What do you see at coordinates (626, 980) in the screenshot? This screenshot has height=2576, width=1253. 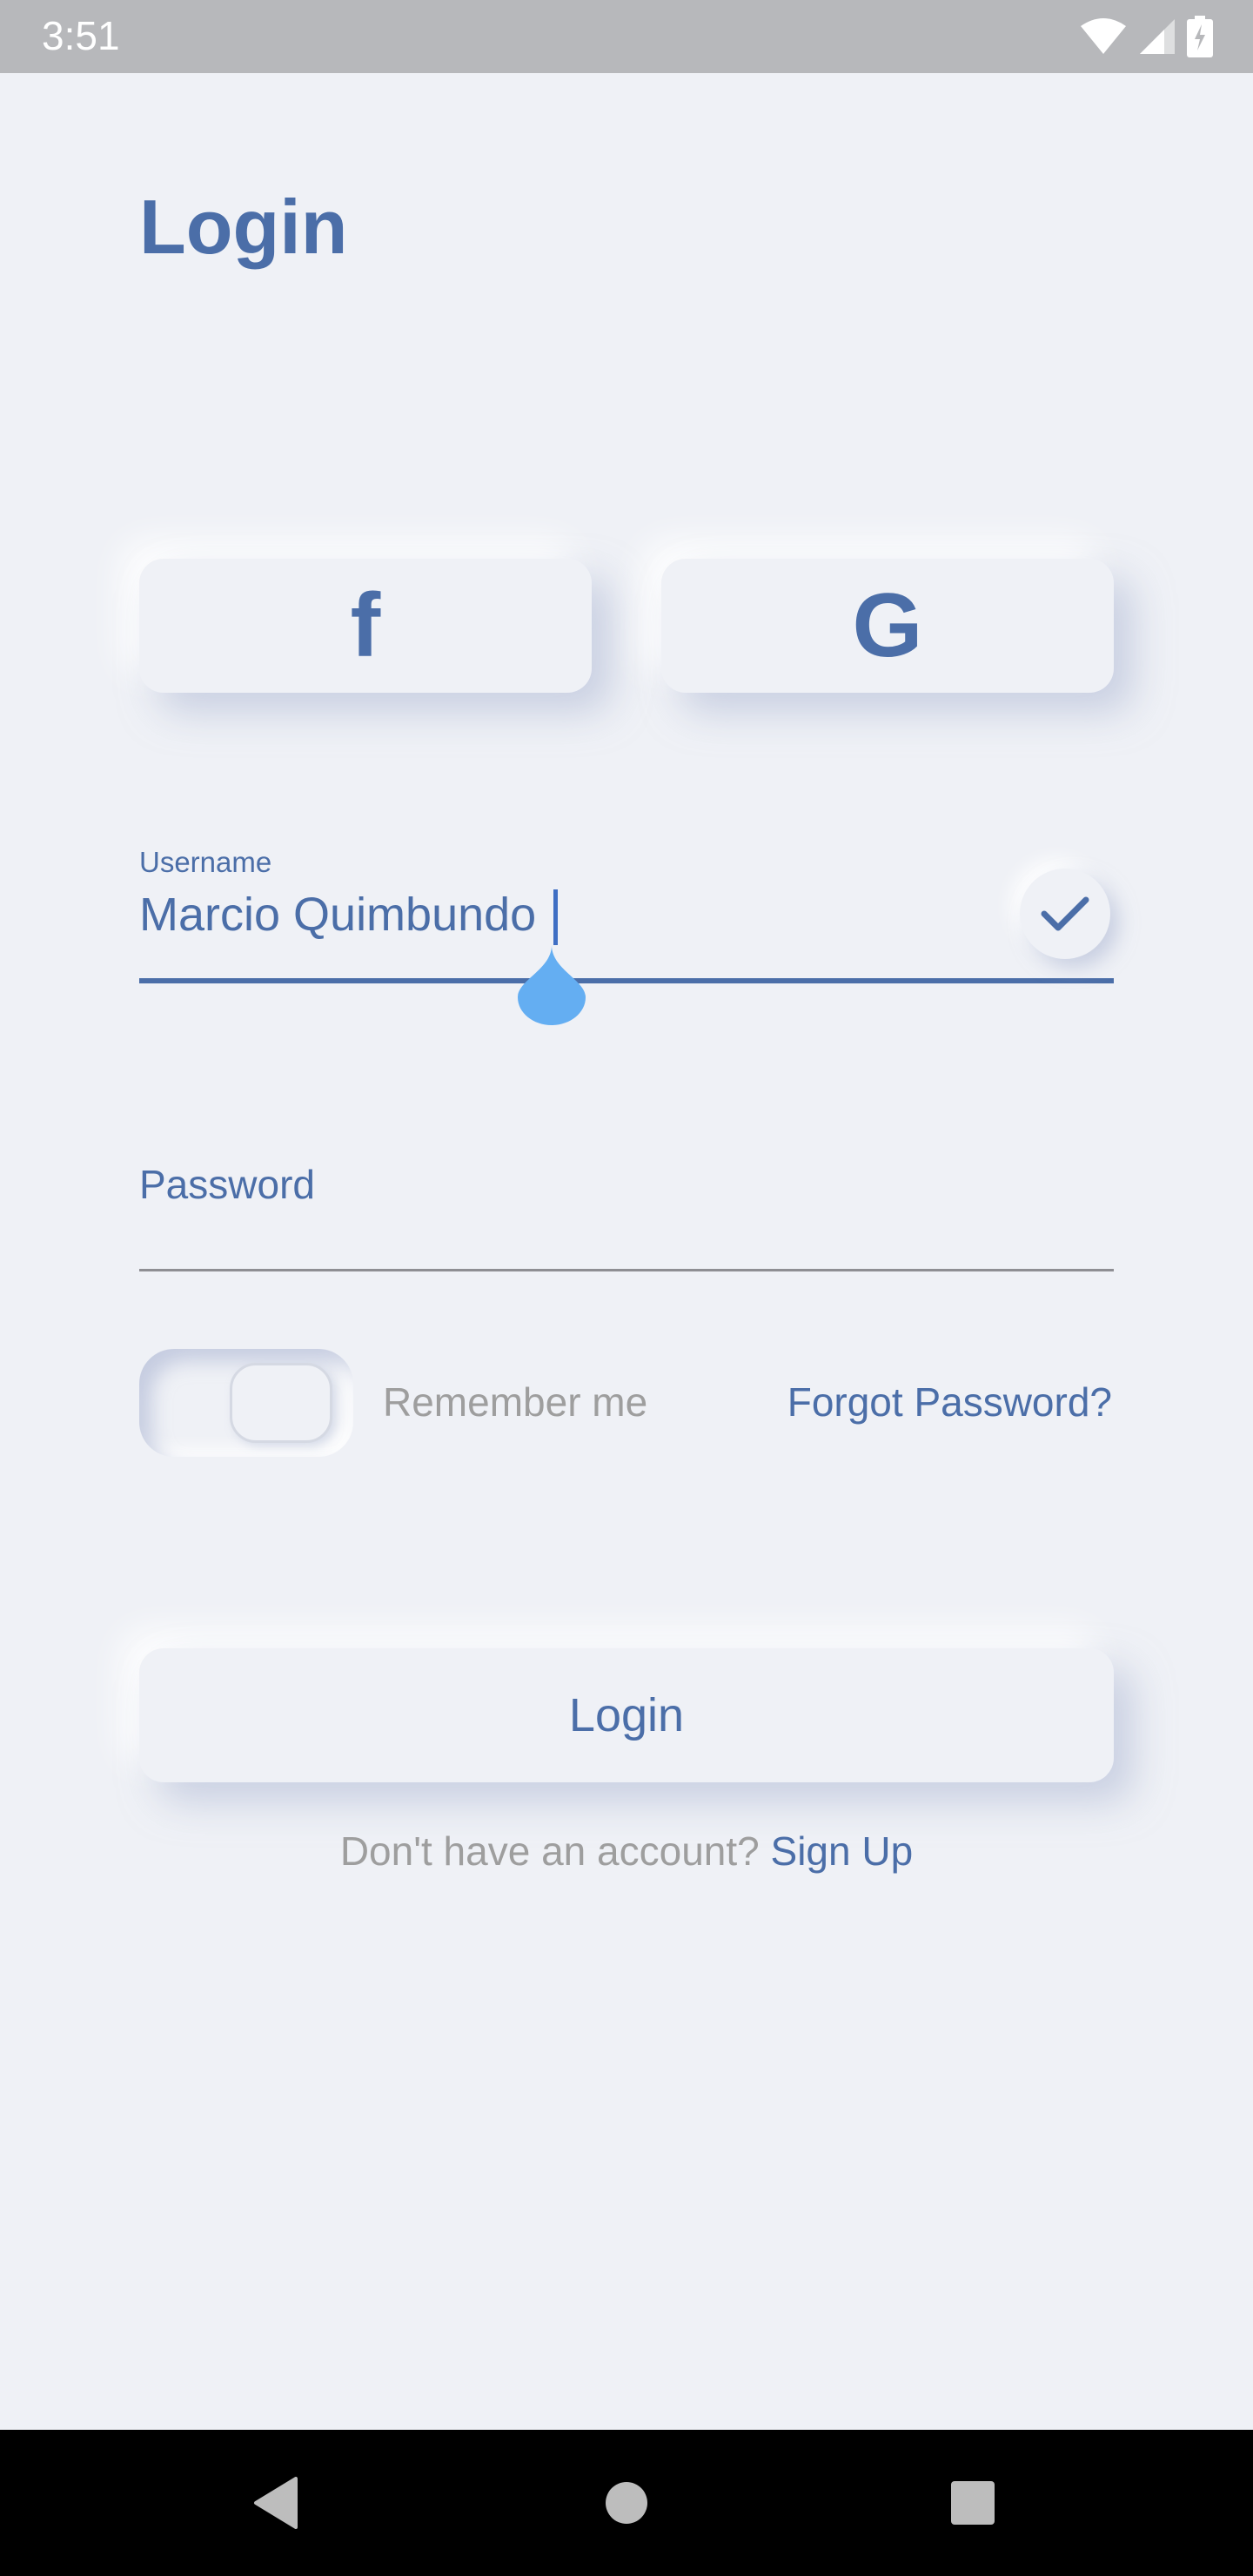 I see `username-underline` at bounding box center [626, 980].